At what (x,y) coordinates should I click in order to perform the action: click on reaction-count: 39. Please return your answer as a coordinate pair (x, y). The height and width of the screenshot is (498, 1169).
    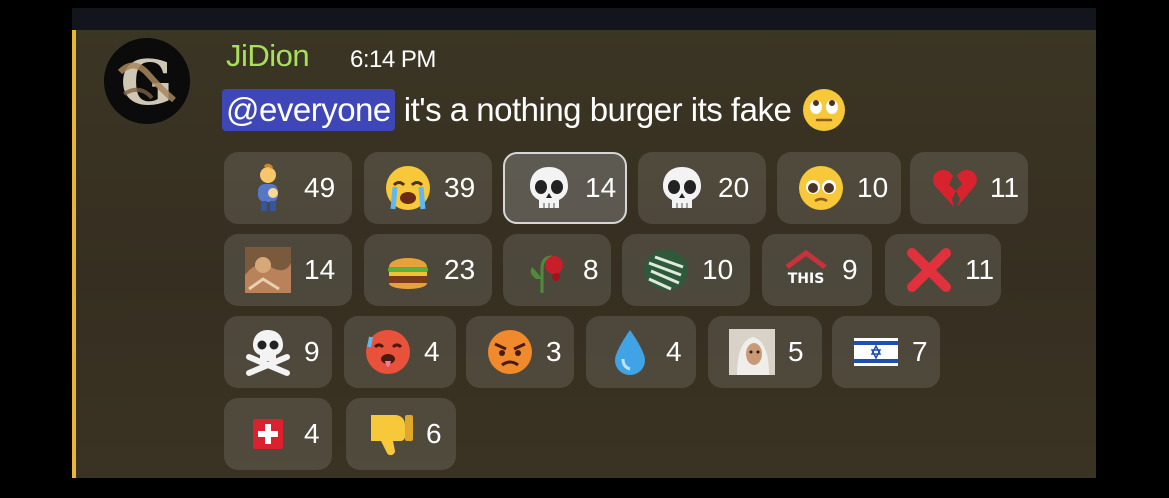
    Looking at the image, I should click on (460, 187).